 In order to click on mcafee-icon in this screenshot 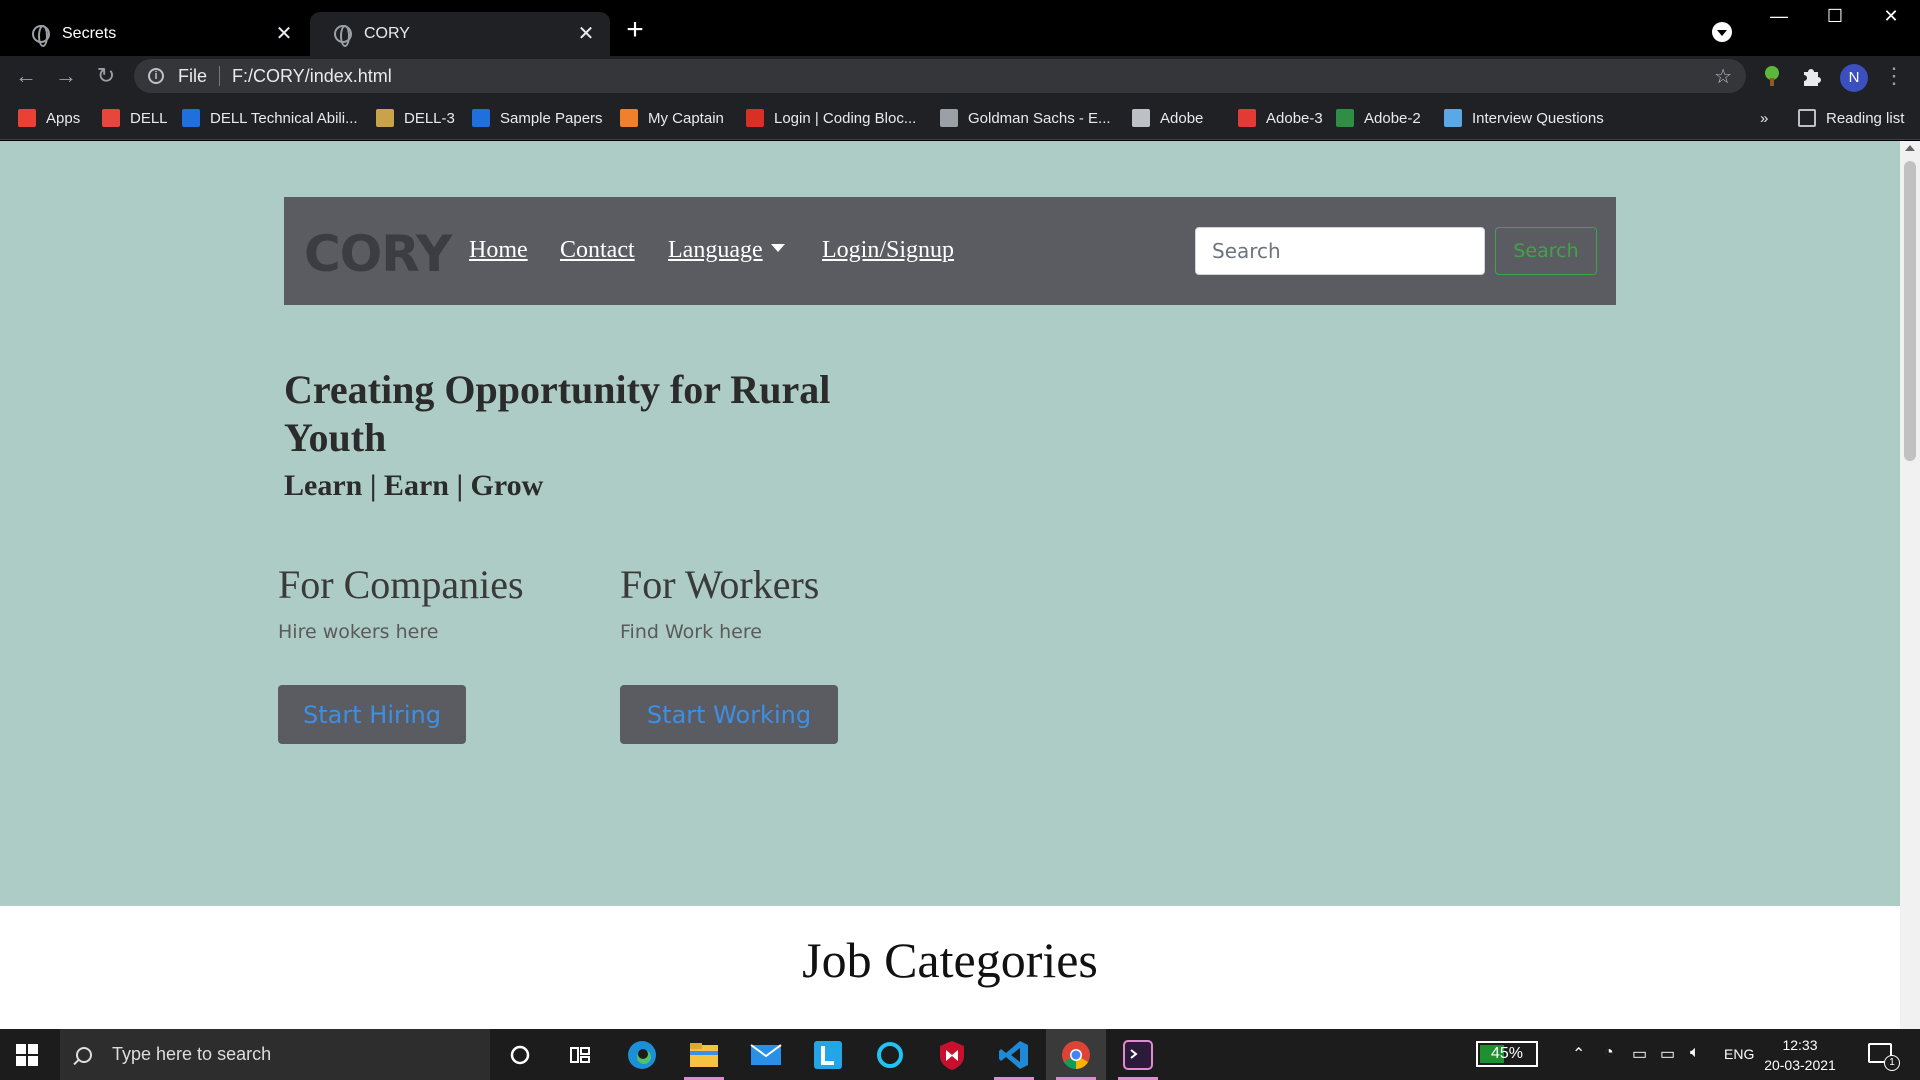, I will do `click(952, 1054)`.